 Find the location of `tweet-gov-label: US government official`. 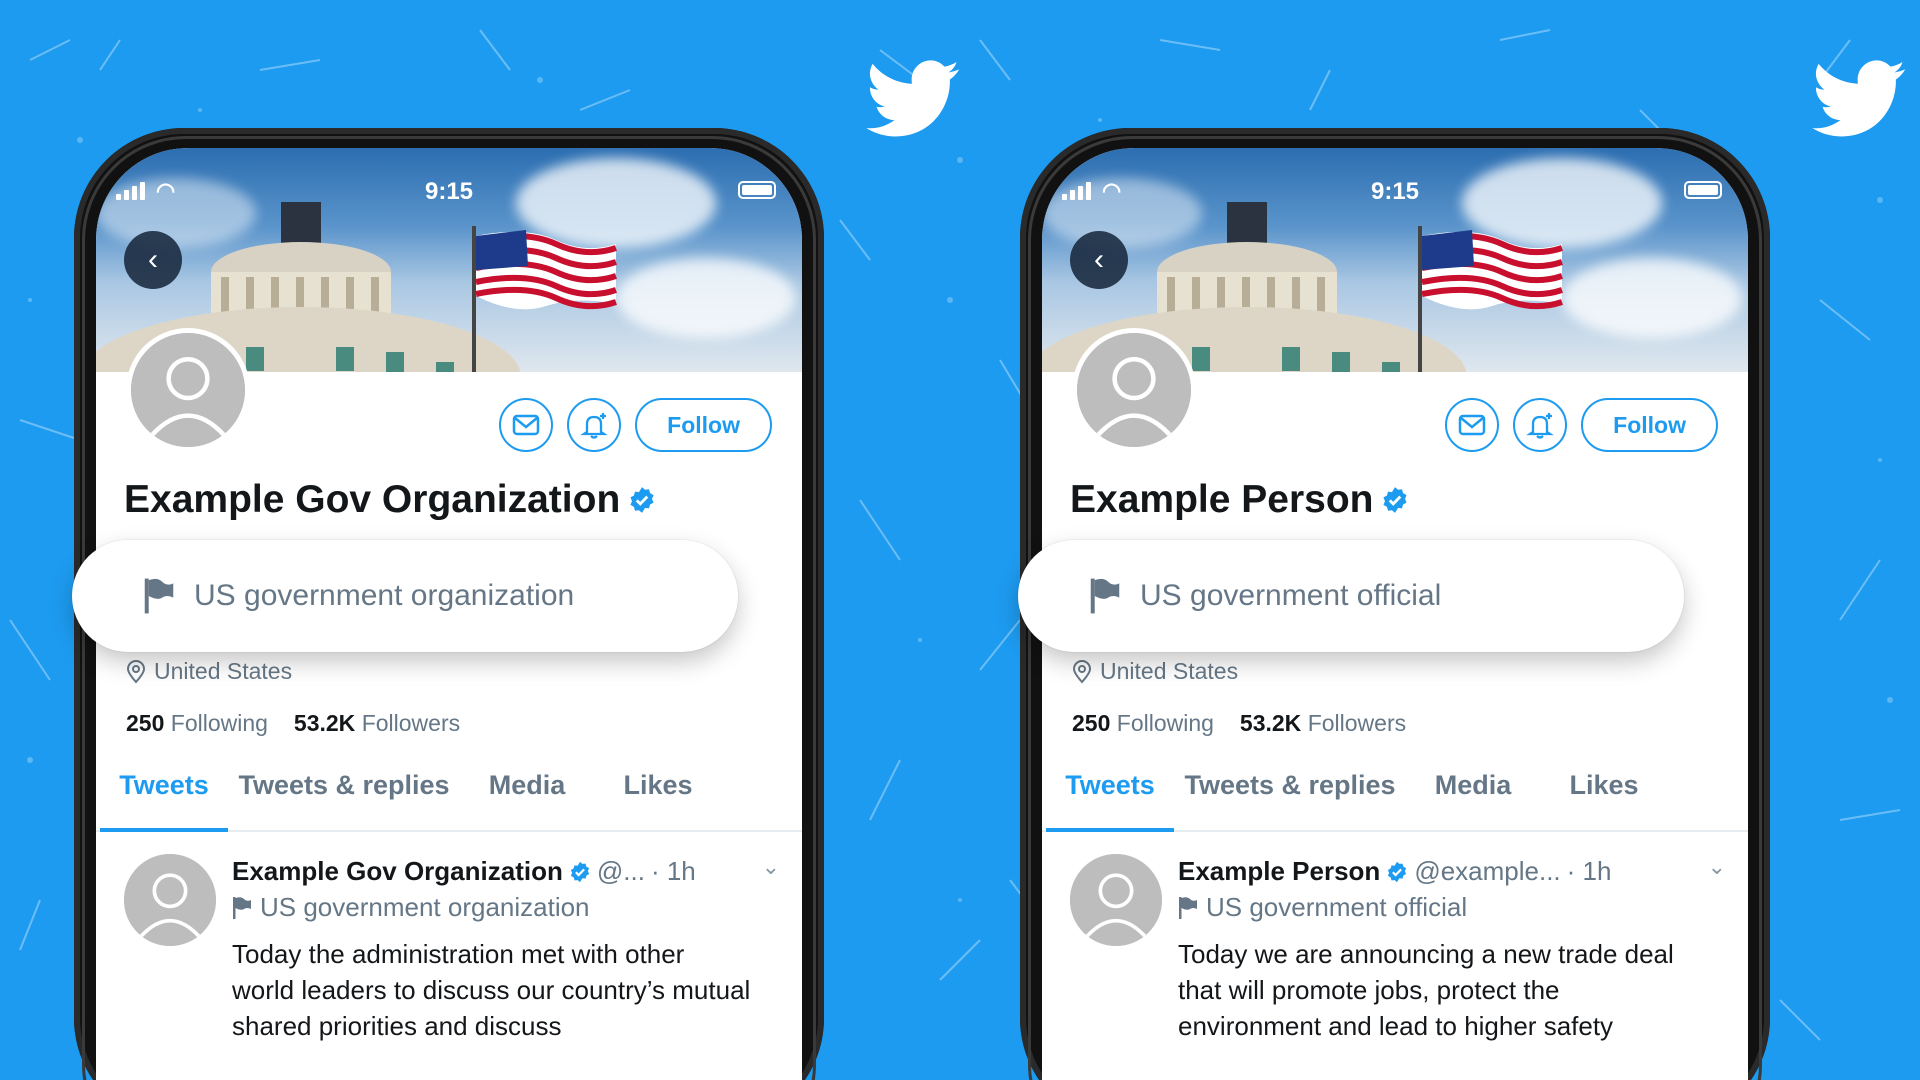

tweet-gov-label: US government official is located at coordinates (1322, 907).